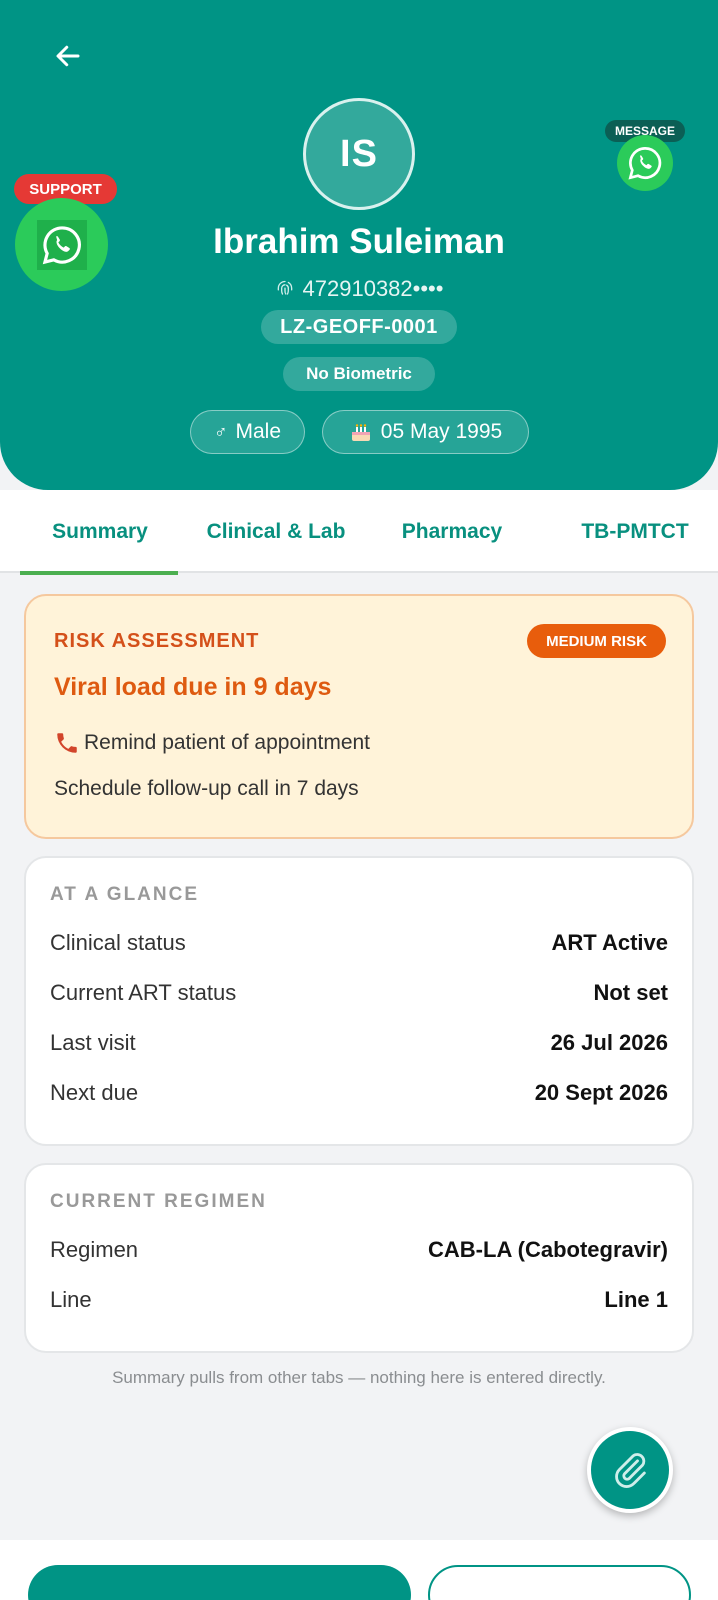 This screenshot has height=1600, width=718. What do you see at coordinates (636, 1299) in the screenshot?
I see `row-value: Line 1` at bounding box center [636, 1299].